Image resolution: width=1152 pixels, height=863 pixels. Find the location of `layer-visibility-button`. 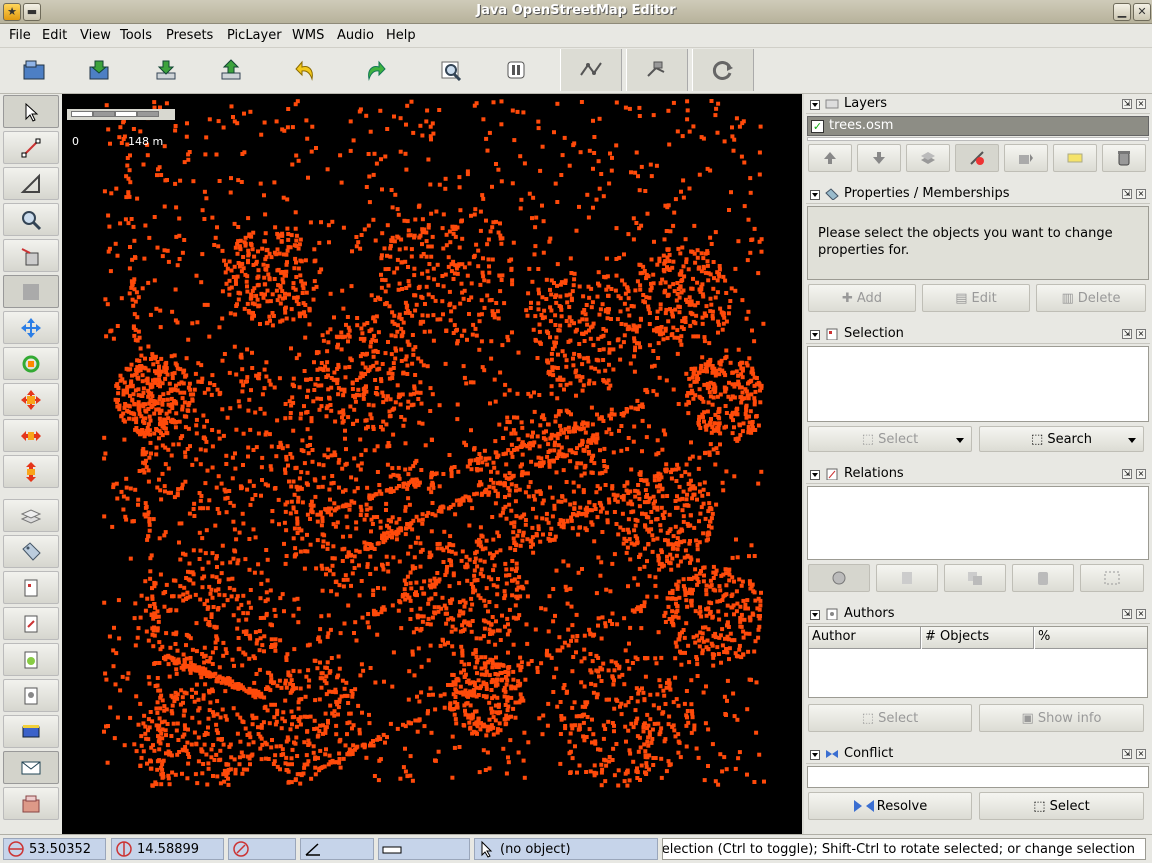

layer-visibility-button is located at coordinates (977, 158).